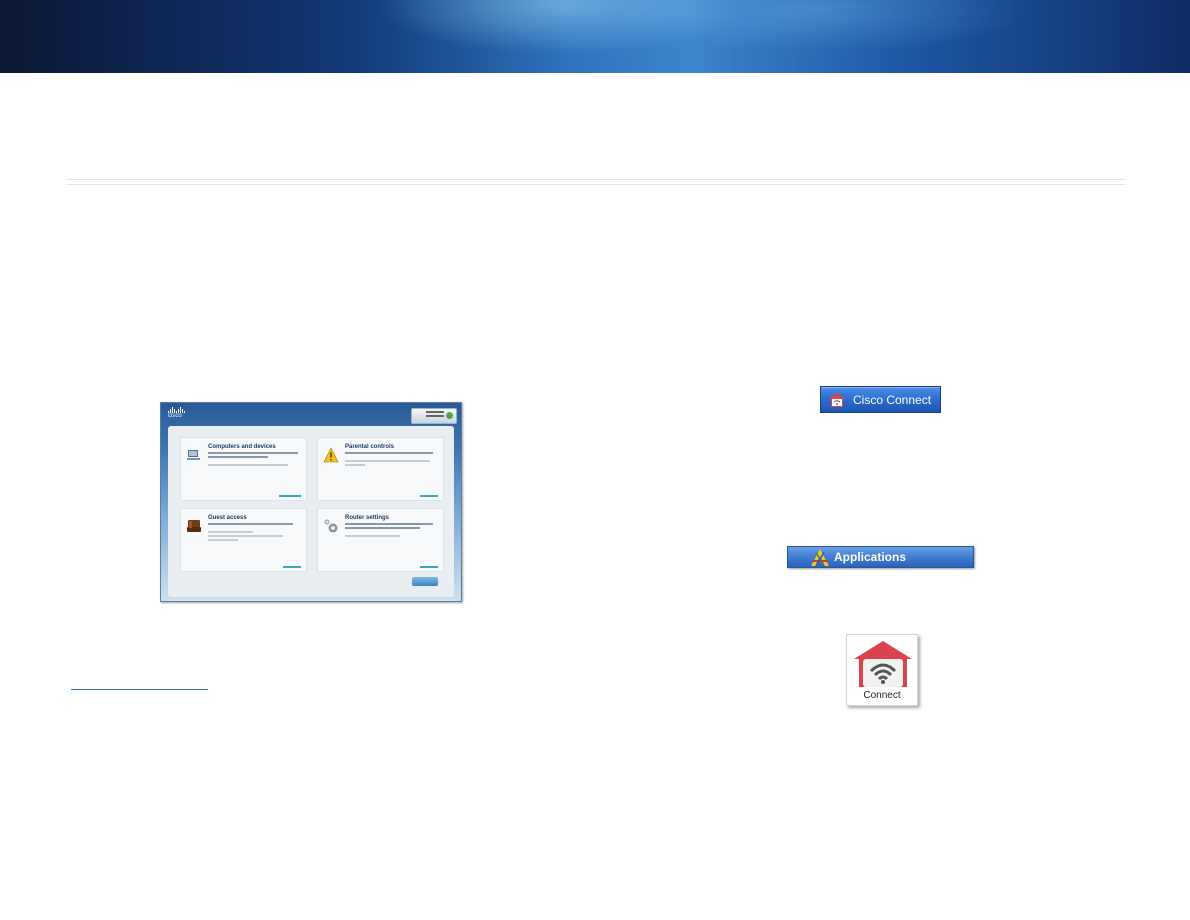  I want to click on tile-computers-and-devices: Computers and devices, so click(243, 469).